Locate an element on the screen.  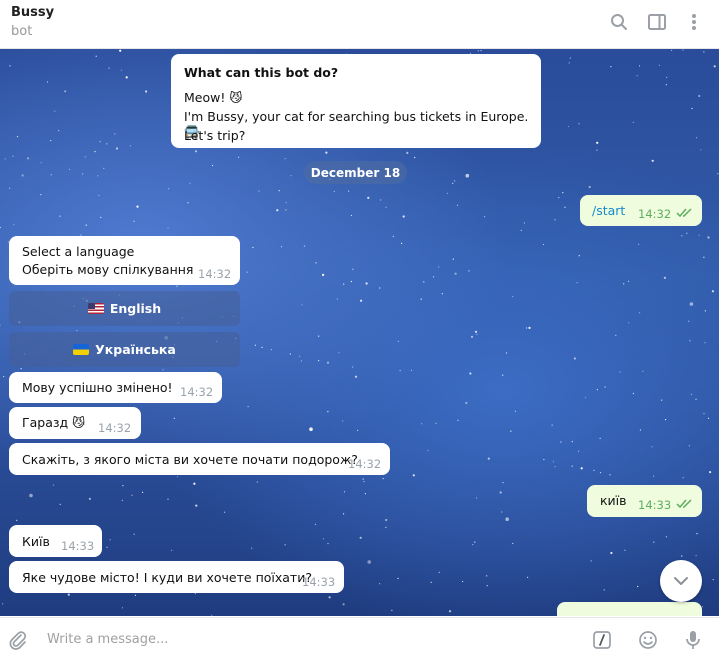
message-incoming: Гаразд 😼 14:32 is located at coordinates (75, 423).